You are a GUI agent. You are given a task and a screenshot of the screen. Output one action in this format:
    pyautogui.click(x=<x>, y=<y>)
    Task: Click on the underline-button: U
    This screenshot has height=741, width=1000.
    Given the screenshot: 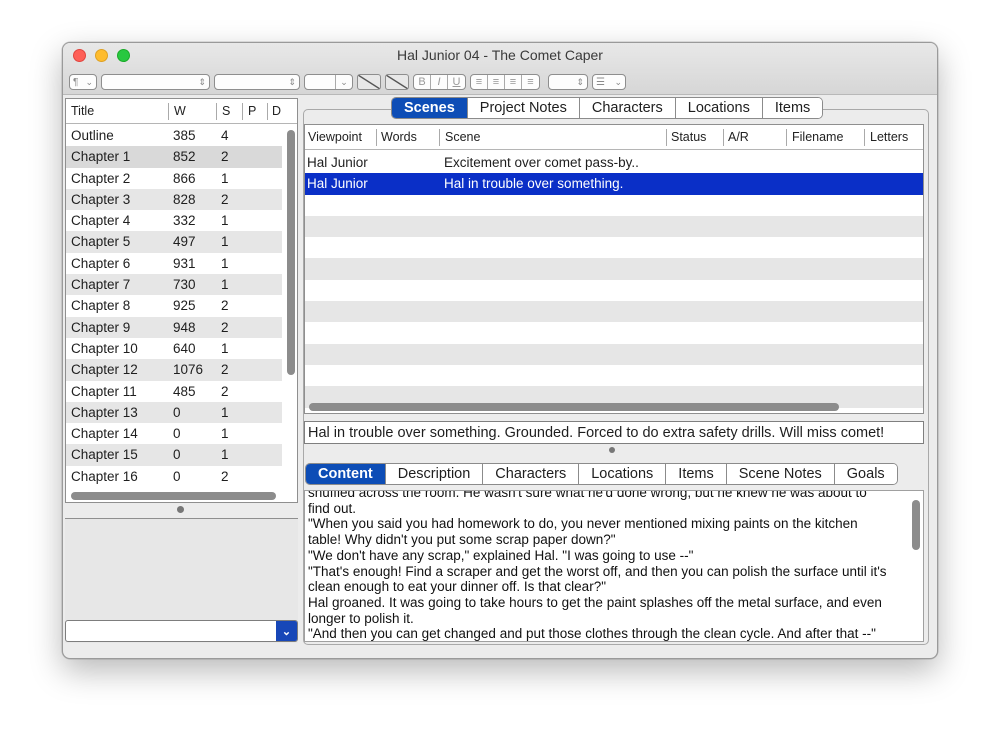 What is the action you would take?
    pyautogui.click(x=456, y=82)
    